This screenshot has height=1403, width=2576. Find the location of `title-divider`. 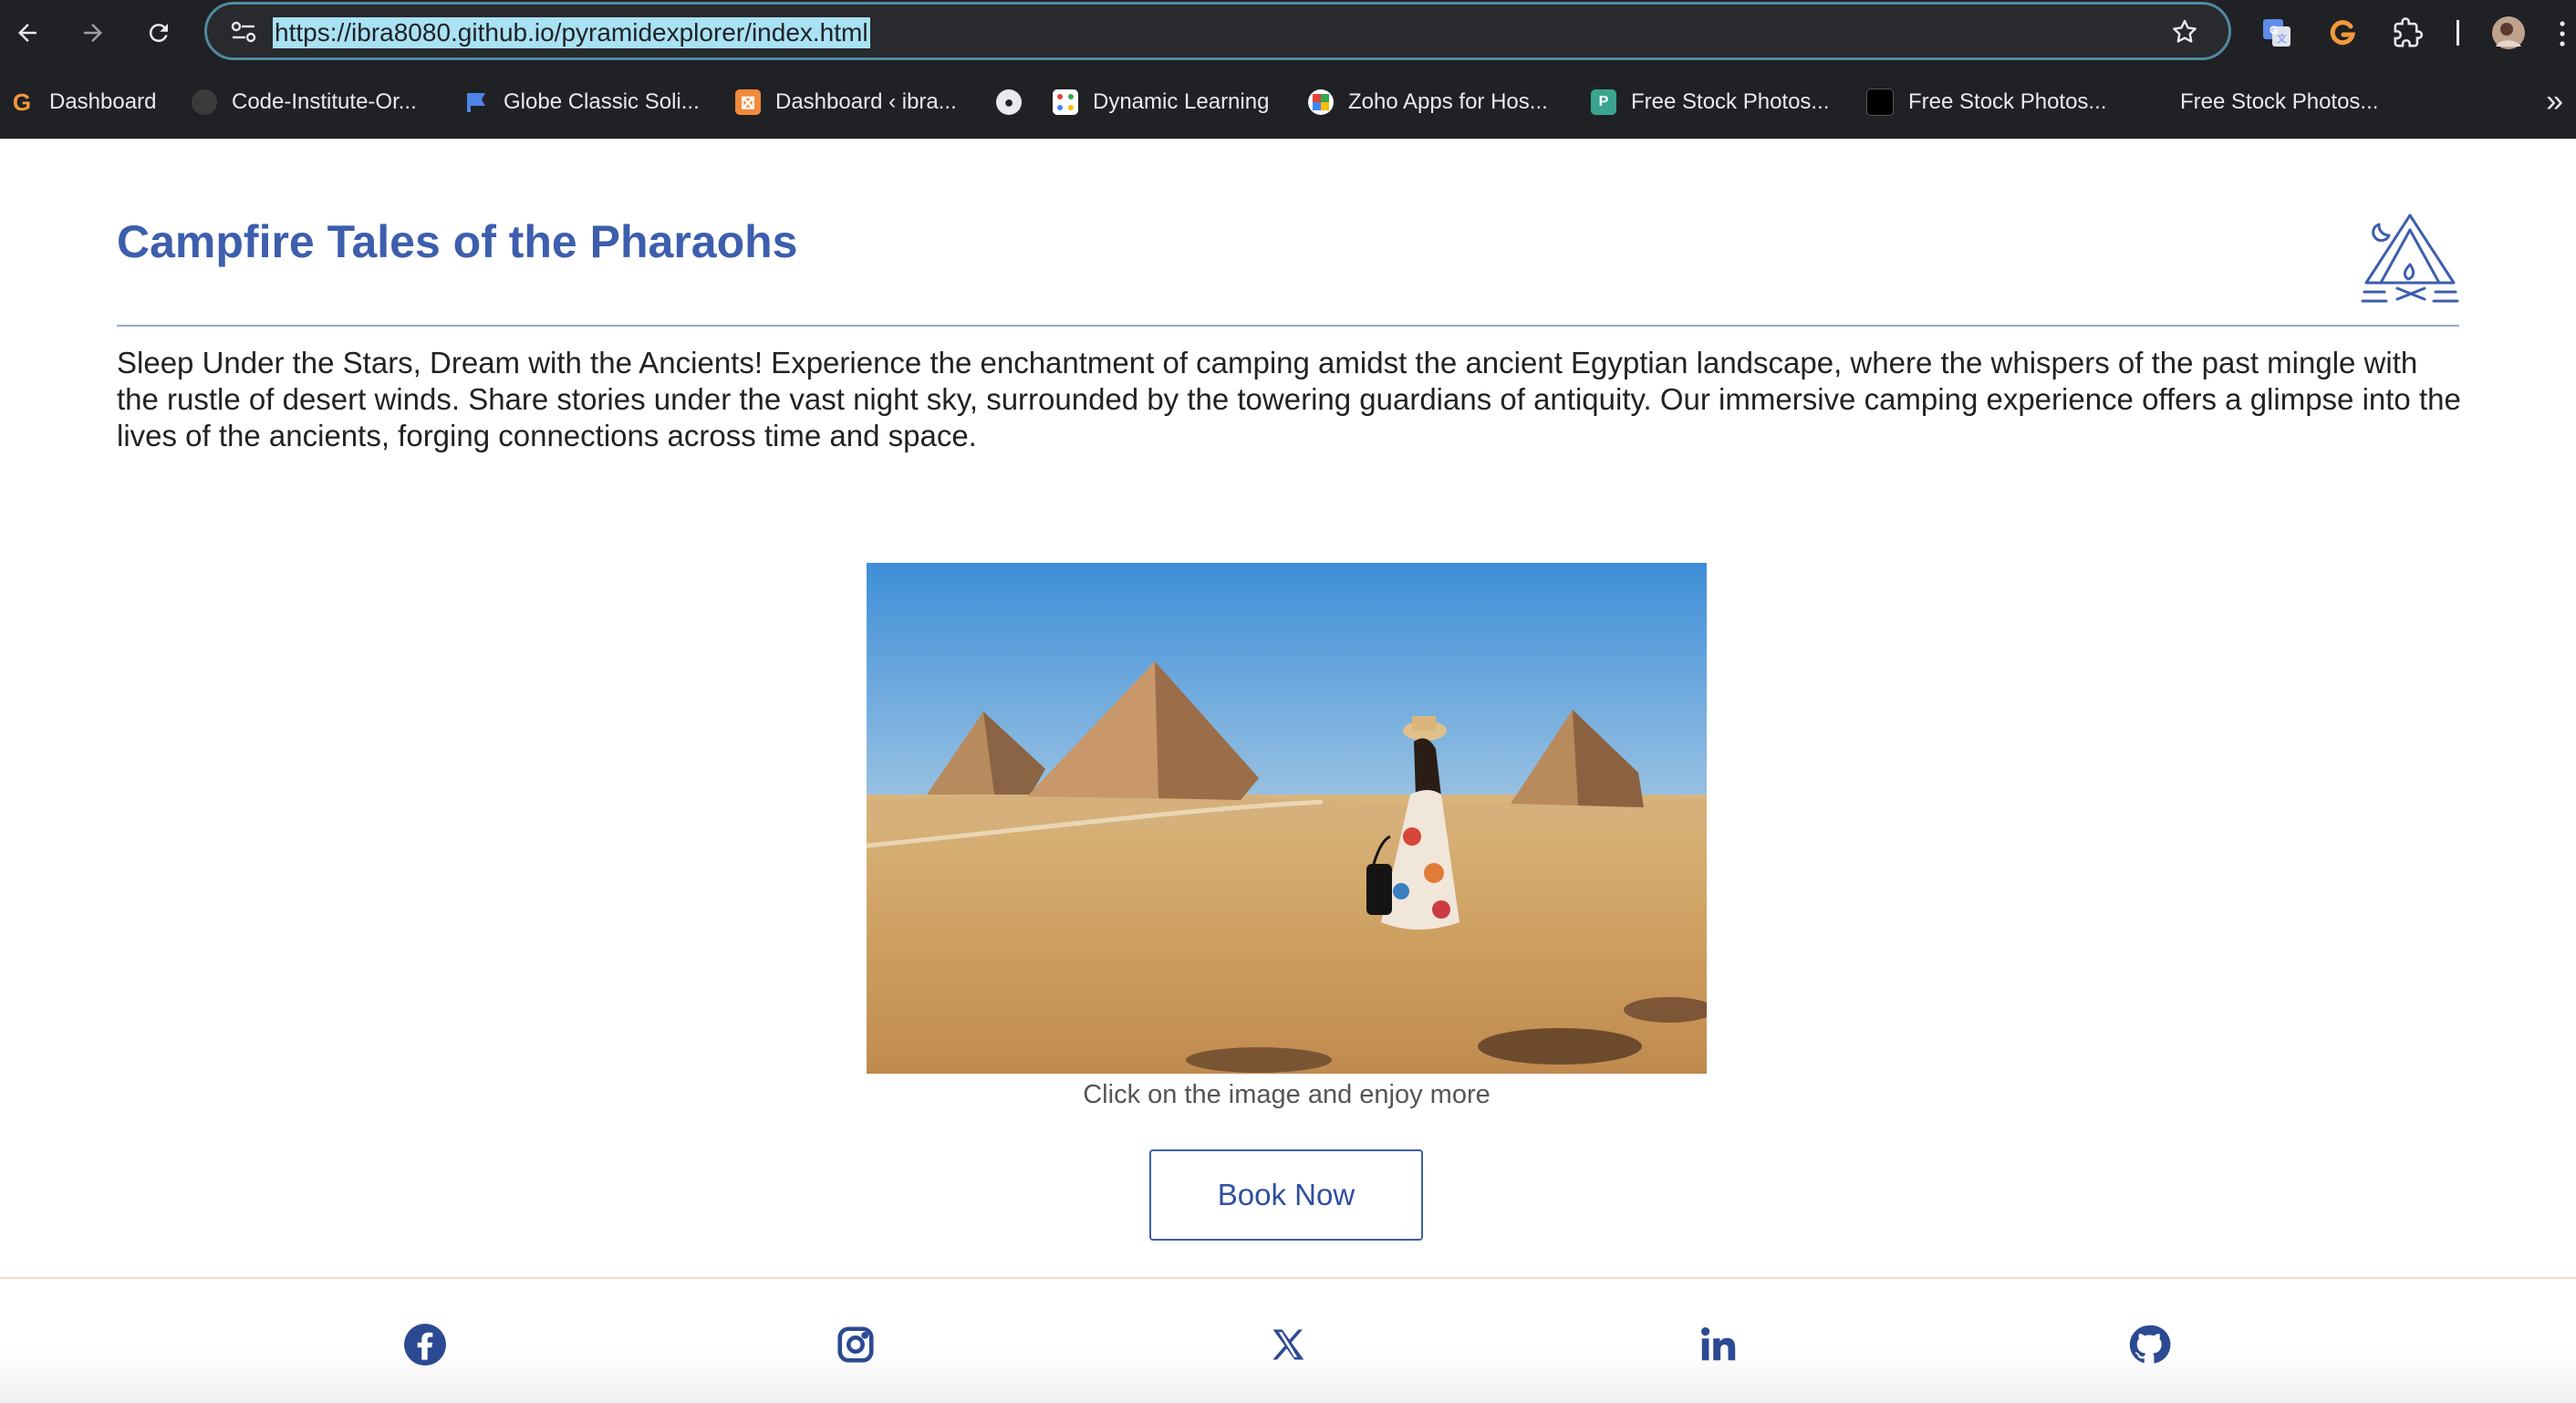

title-divider is located at coordinates (1288, 326).